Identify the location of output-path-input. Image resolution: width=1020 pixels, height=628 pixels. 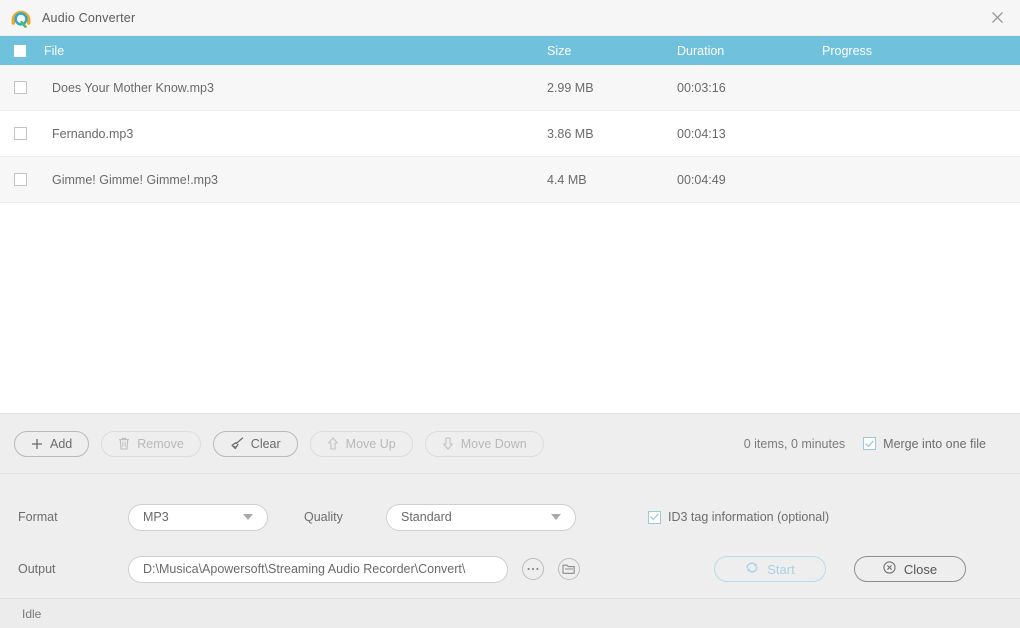
(318, 569).